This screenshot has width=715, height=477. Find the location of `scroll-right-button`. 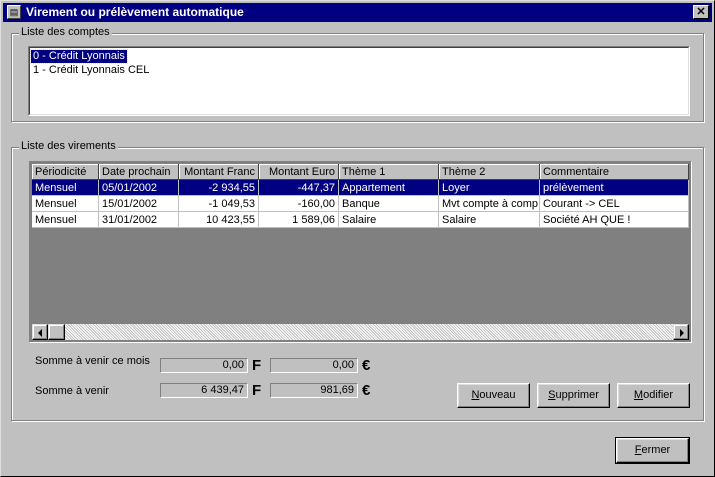

scroll-right-button is located at coordinates (681, 332).